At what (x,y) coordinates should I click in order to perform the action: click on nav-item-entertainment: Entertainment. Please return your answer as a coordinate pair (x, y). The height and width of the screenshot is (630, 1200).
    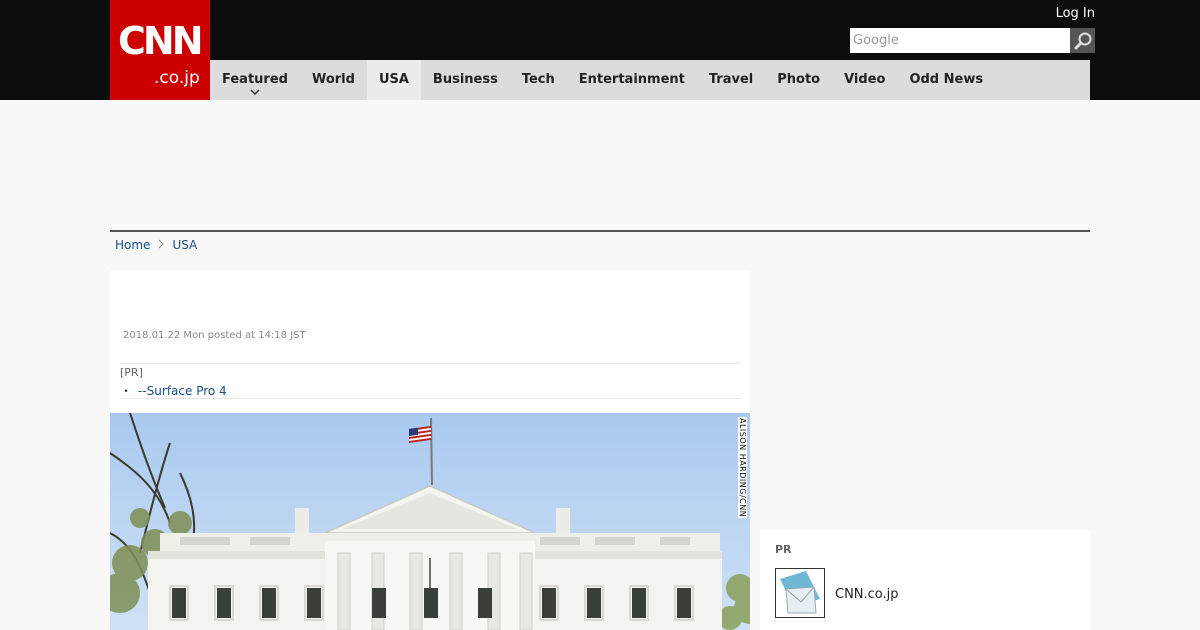
    Looking at the image, I should click on (632, 80).